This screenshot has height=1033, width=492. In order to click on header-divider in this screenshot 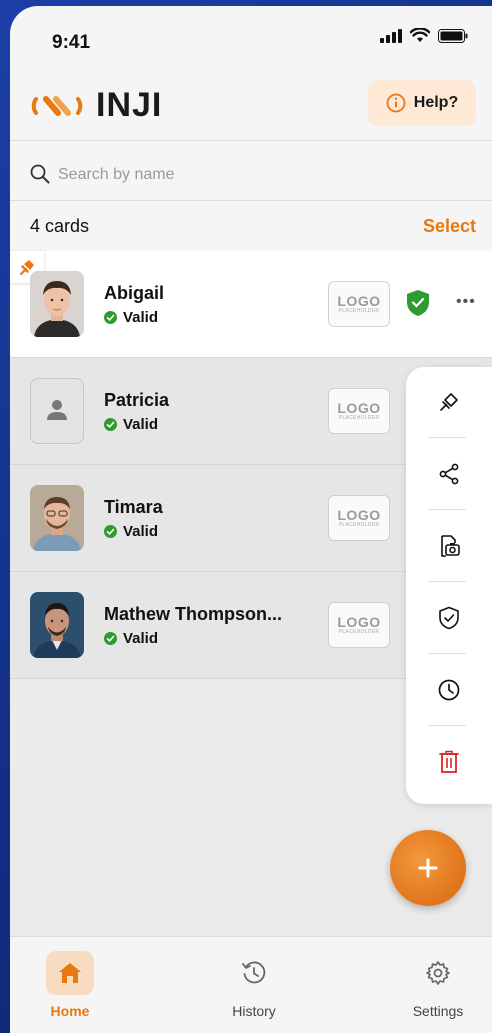, I will do `click(251, 140)`.